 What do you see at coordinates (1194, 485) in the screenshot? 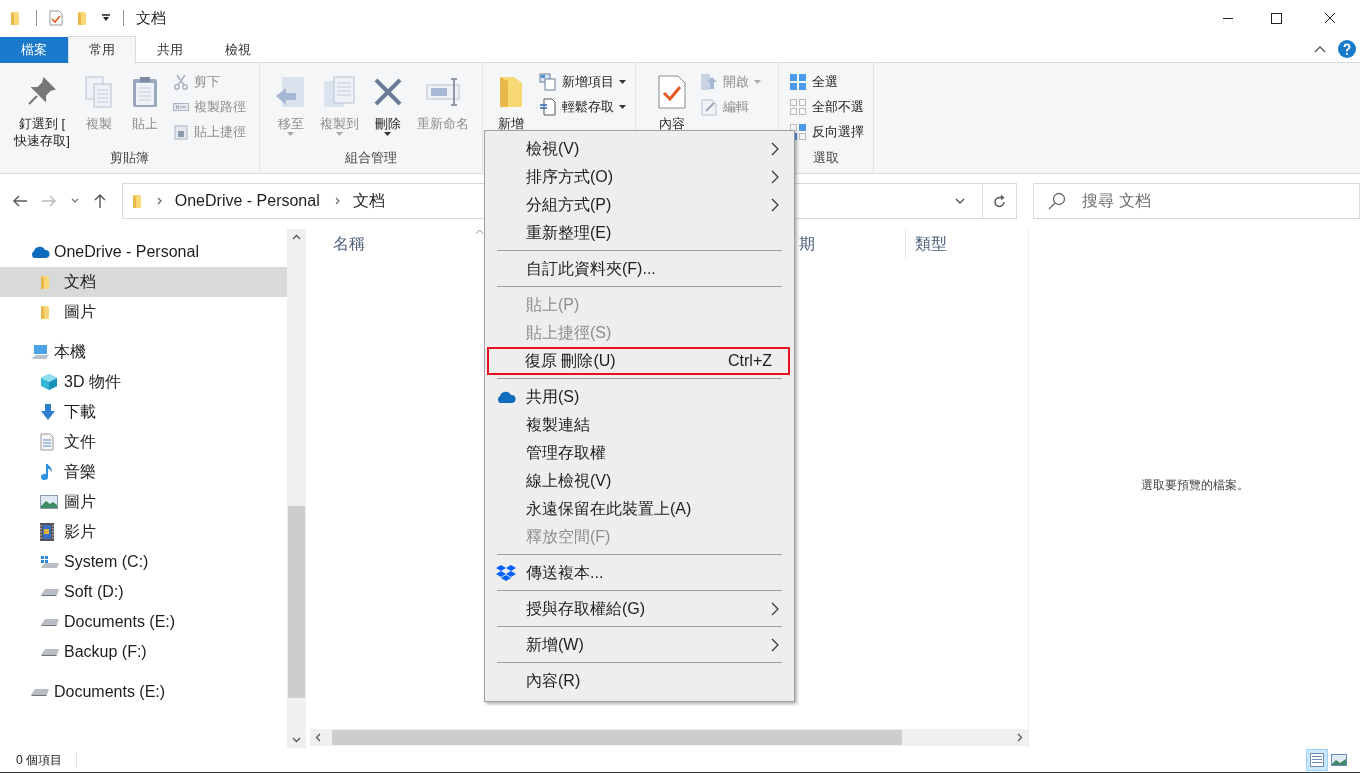
I see `preview-message: 選取要預覽的檔案。` at bounding box center [1194, 485].